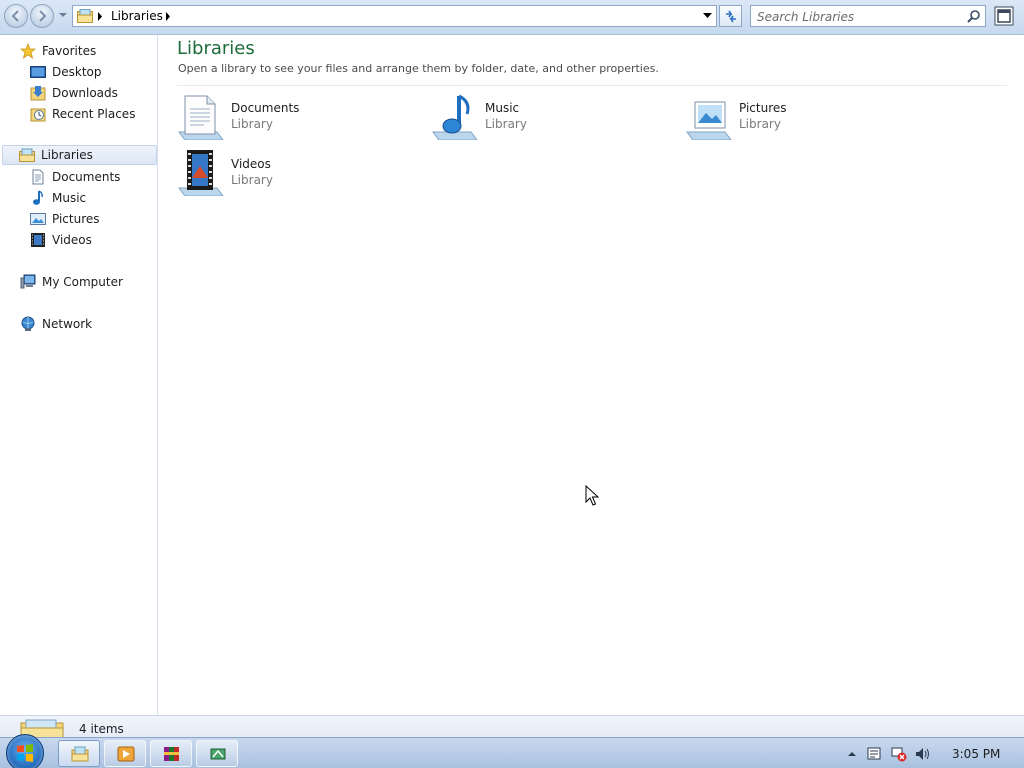 The image size is (1024, 768). Describe the element at coordinates (38, 115) in the screenshot. I see `recent-places-icon` at that location.